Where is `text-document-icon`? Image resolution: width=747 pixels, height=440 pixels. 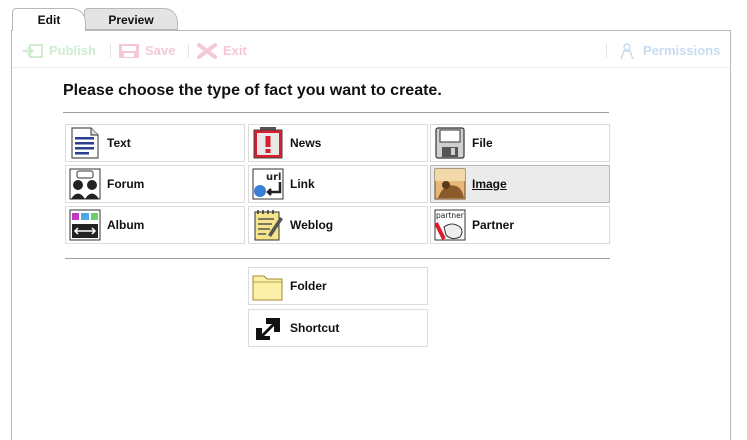 text-document-icon is located at coordinates (85, 143).